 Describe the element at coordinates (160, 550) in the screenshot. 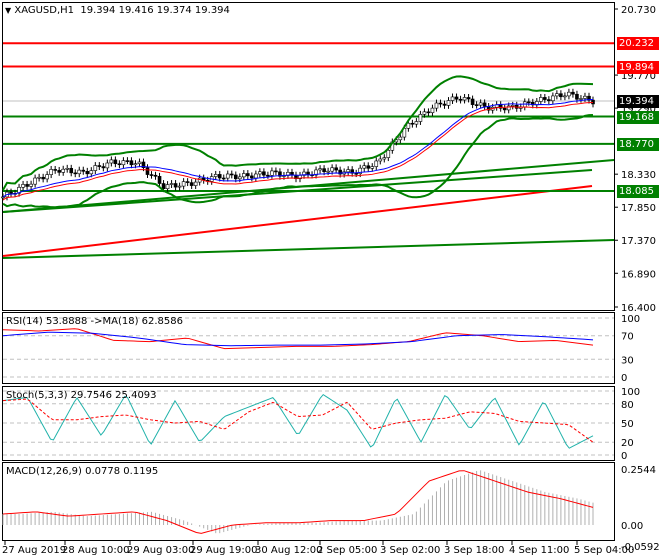

I see `time-axis-label: 29 Aug 03:00` at that location.